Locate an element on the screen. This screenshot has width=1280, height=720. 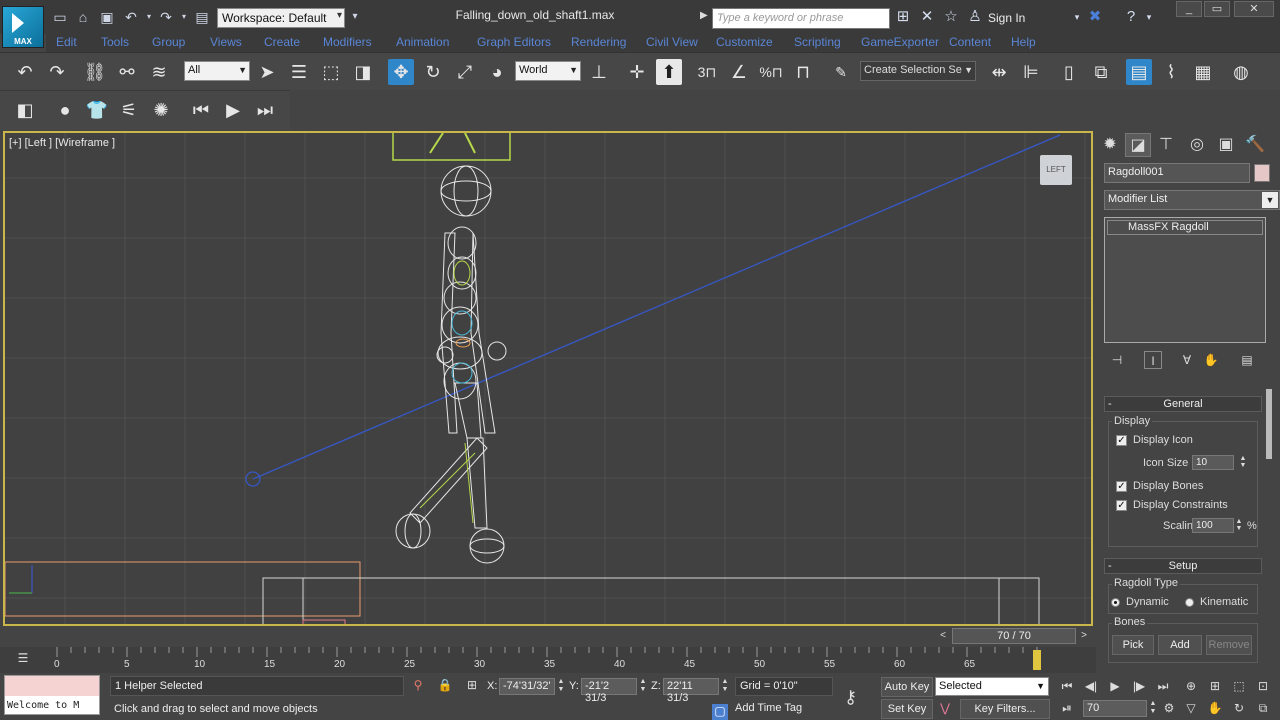
frame-spinner: ▲ ▼ is located at coordinates (1153, 708).